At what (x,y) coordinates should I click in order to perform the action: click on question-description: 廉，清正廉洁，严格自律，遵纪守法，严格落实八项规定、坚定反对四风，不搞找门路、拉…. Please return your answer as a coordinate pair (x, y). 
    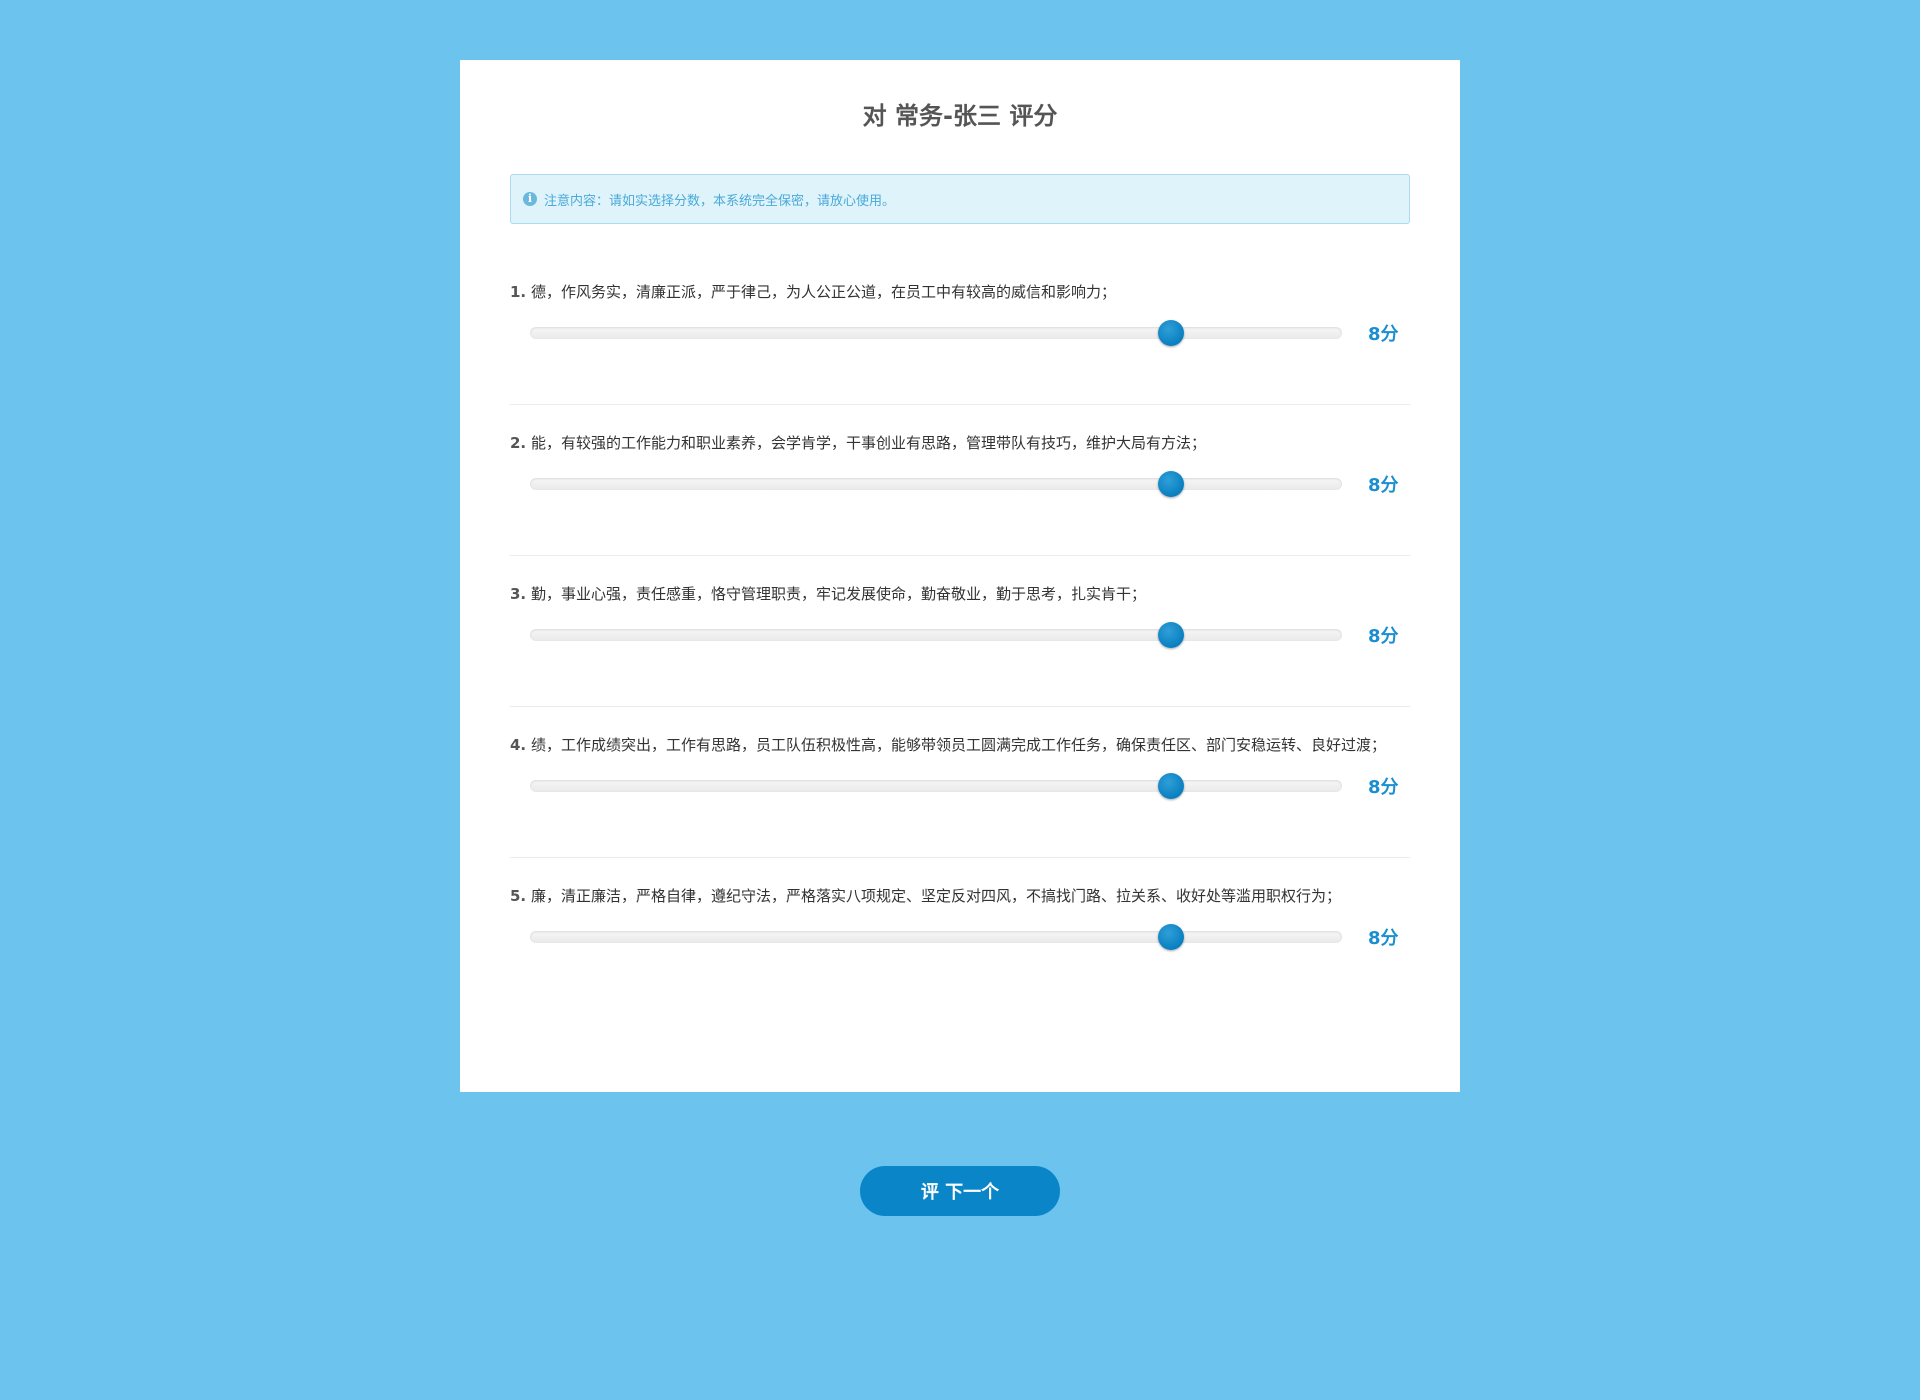
    Looking at the image, I should click on (936, 896).